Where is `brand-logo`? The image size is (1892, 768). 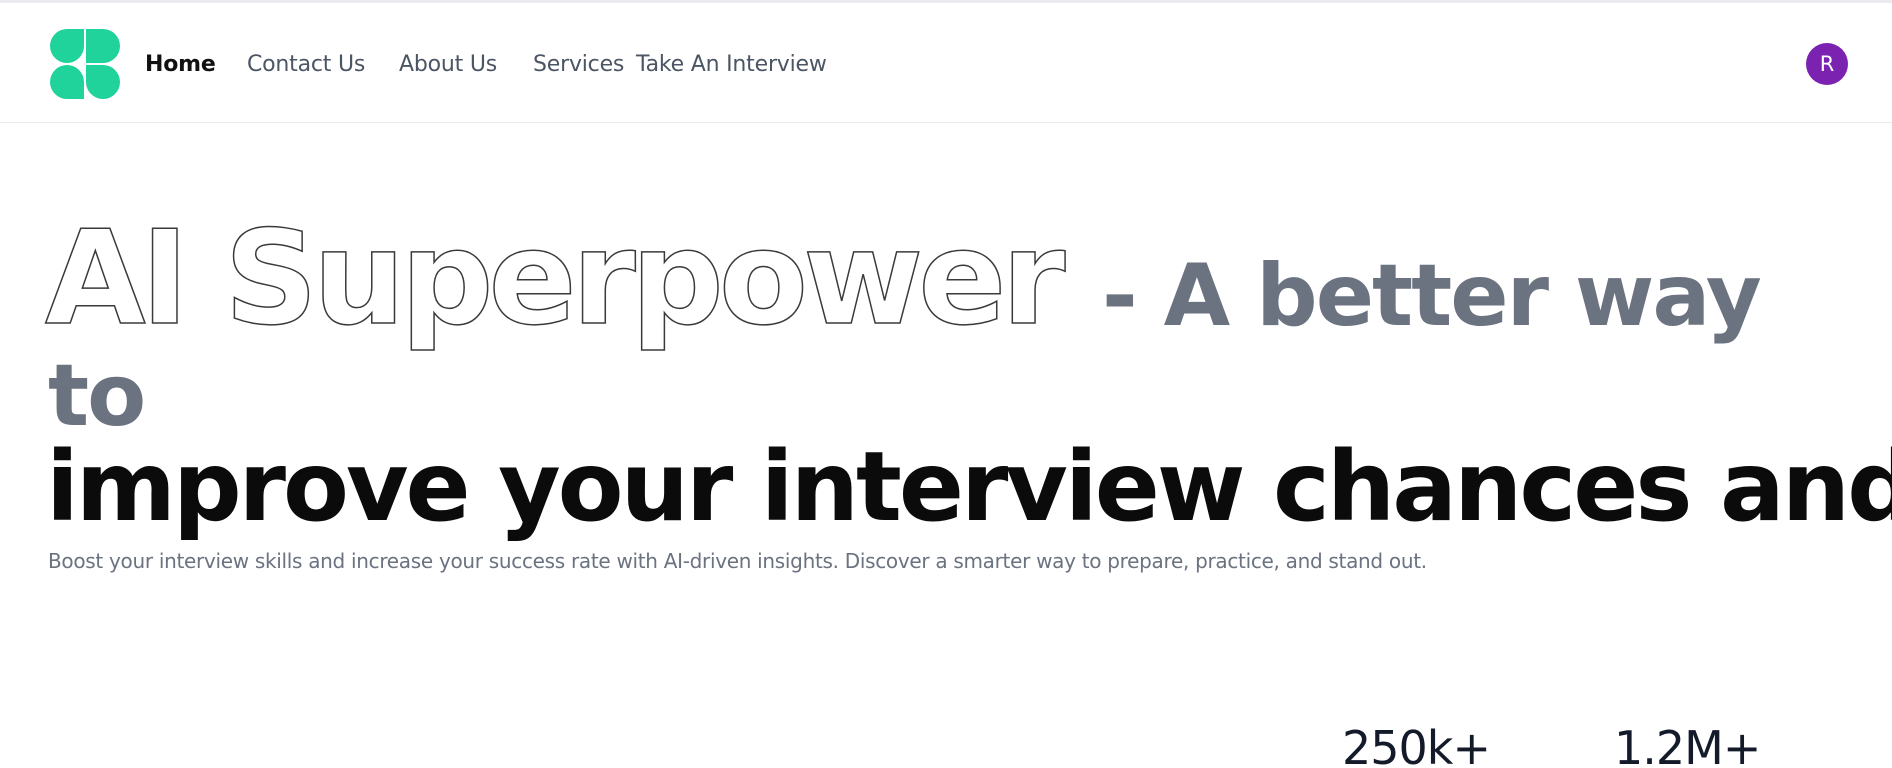 brand-logo is located at coordinates (85, 64).